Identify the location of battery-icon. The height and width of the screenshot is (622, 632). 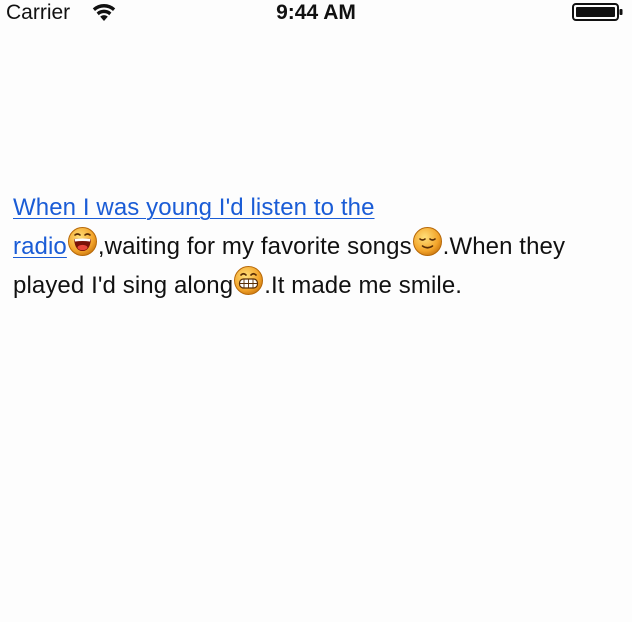
(598, 12).